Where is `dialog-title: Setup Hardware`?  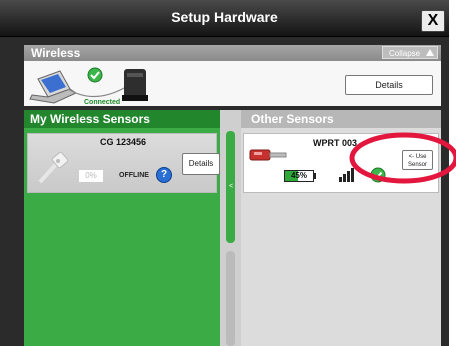
dialog-title: Setup Hardware is located at coordinates (224, 17).